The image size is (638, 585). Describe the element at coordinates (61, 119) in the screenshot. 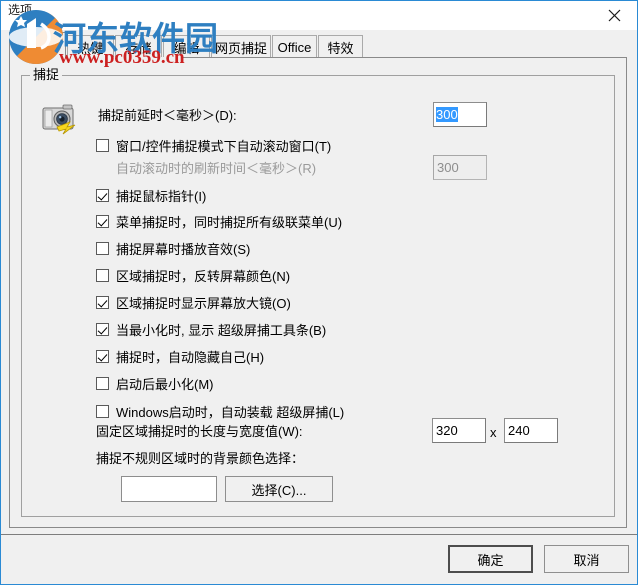

I see `camera-icon` at that location.